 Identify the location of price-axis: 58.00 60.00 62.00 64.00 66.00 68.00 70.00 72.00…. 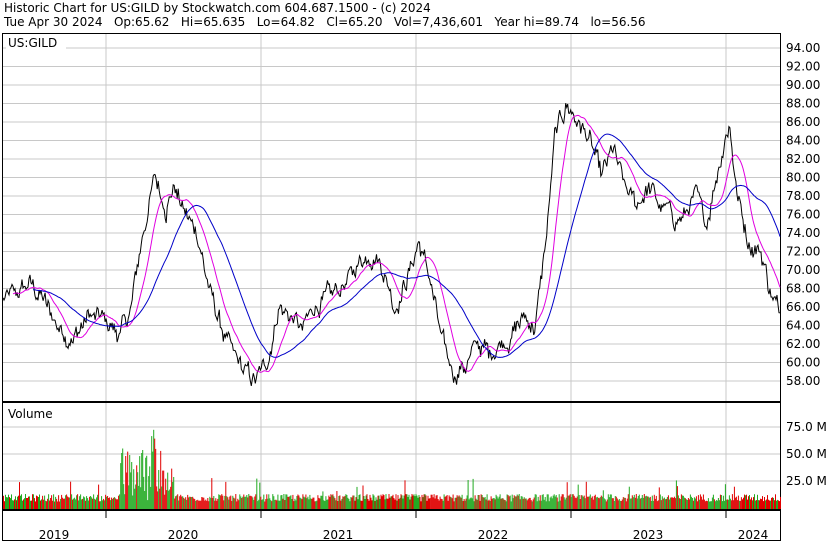
(803, 214).